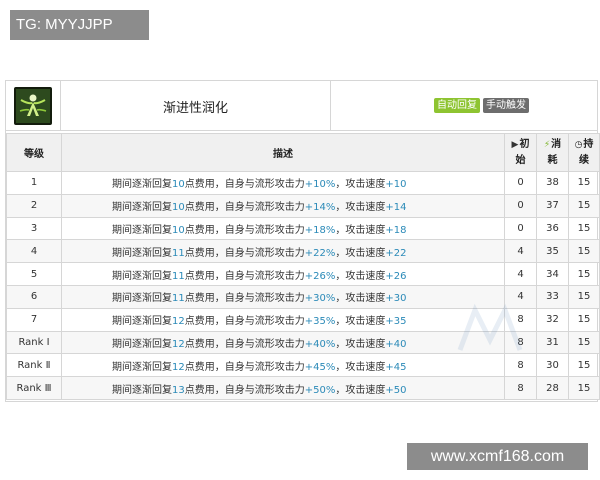  Describe the element at coordinates (552, 228) in the screenshot. I see `cost-cell: 36` at that location.